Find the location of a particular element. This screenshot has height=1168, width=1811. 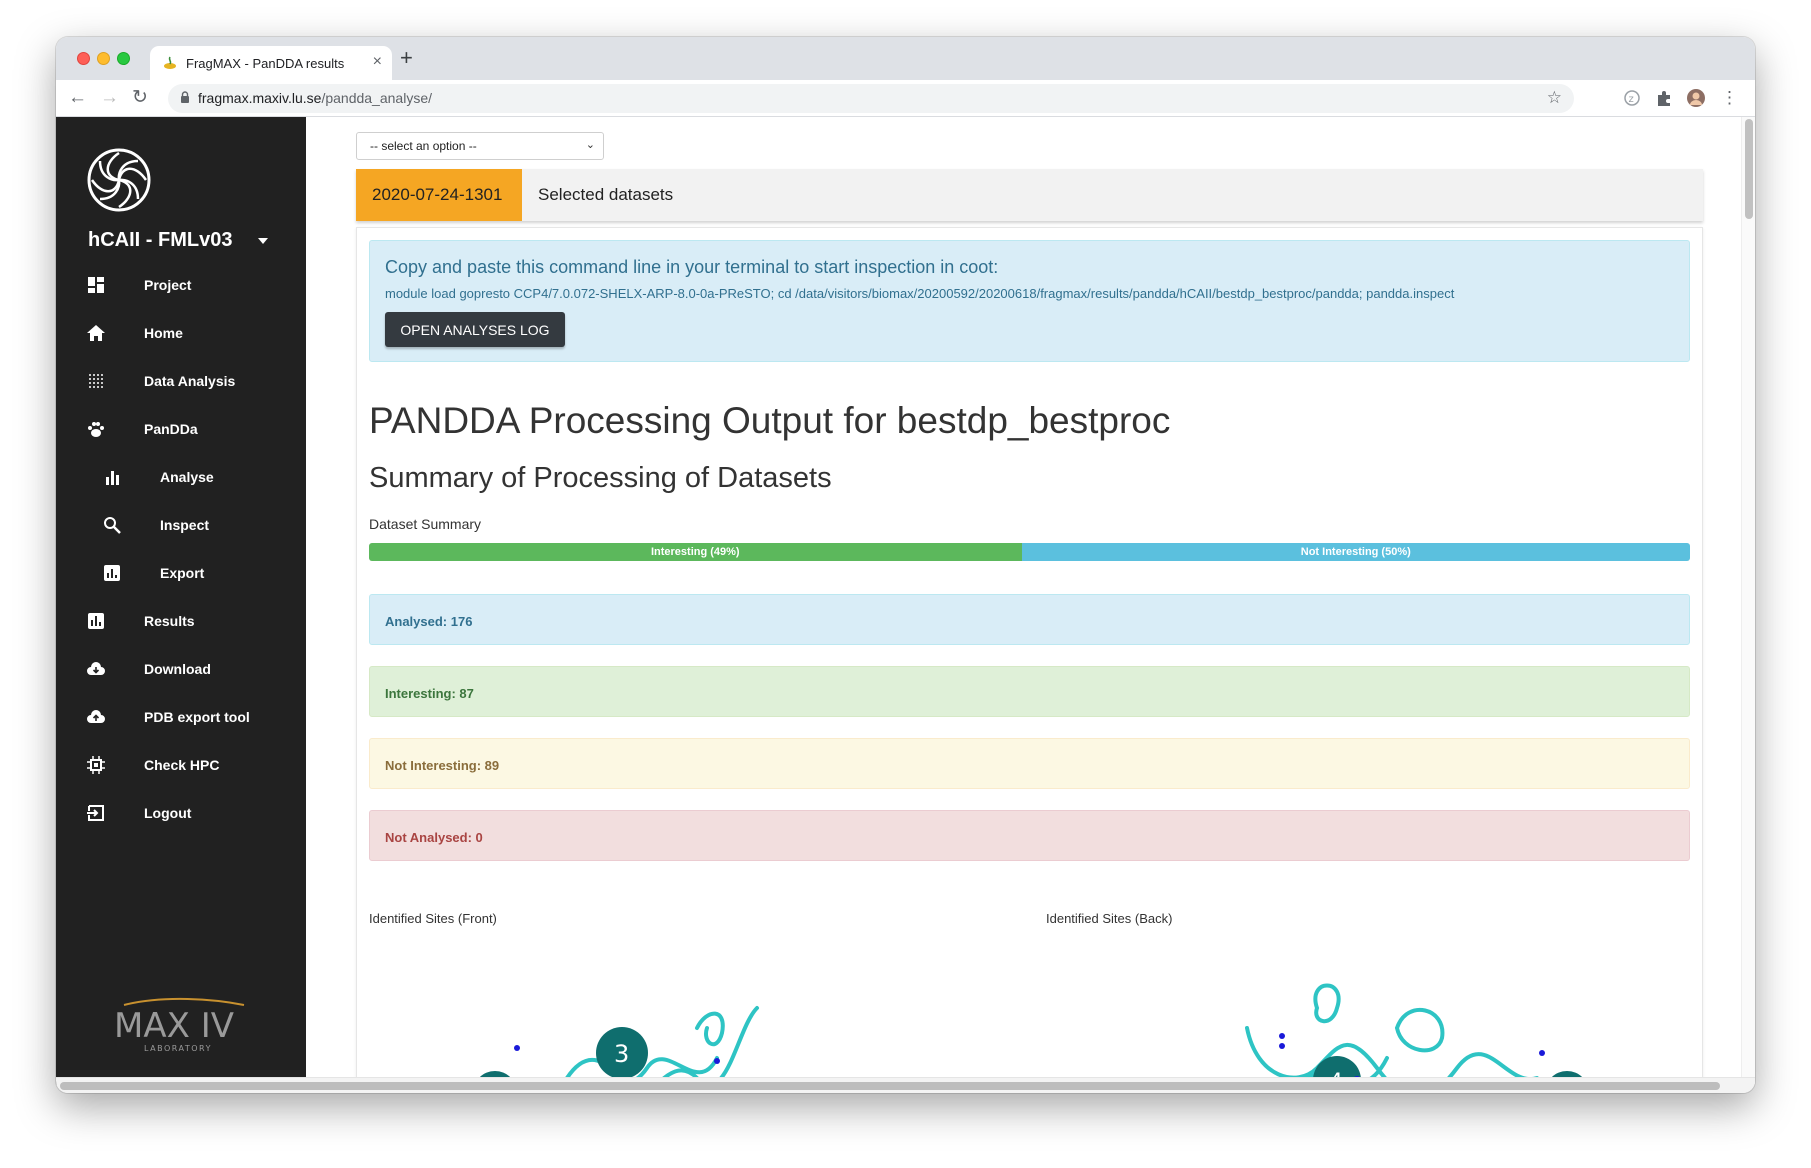

lock-icon is located at coordinates (185, 97).